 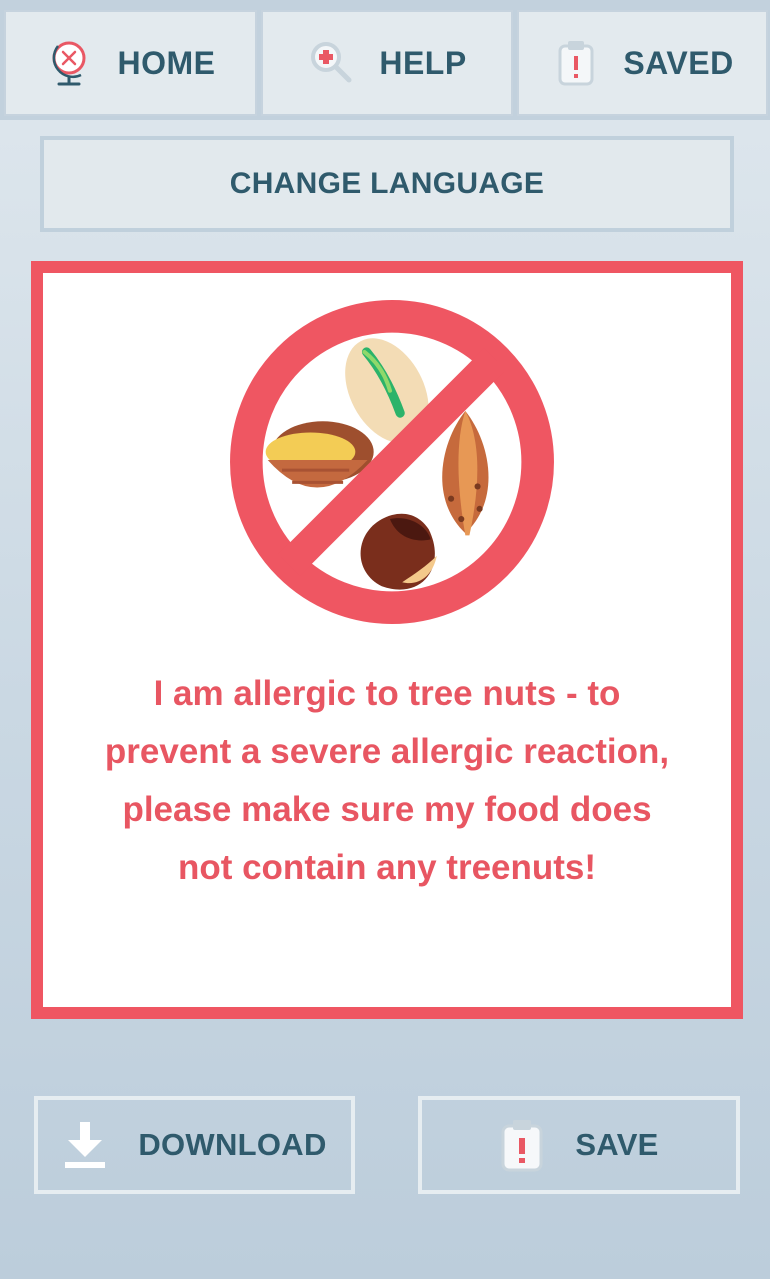 What do you see at coordinates (678, 62) in the screenshot?
I see `saved-label: SAVED` at bounding box center [678, 62].